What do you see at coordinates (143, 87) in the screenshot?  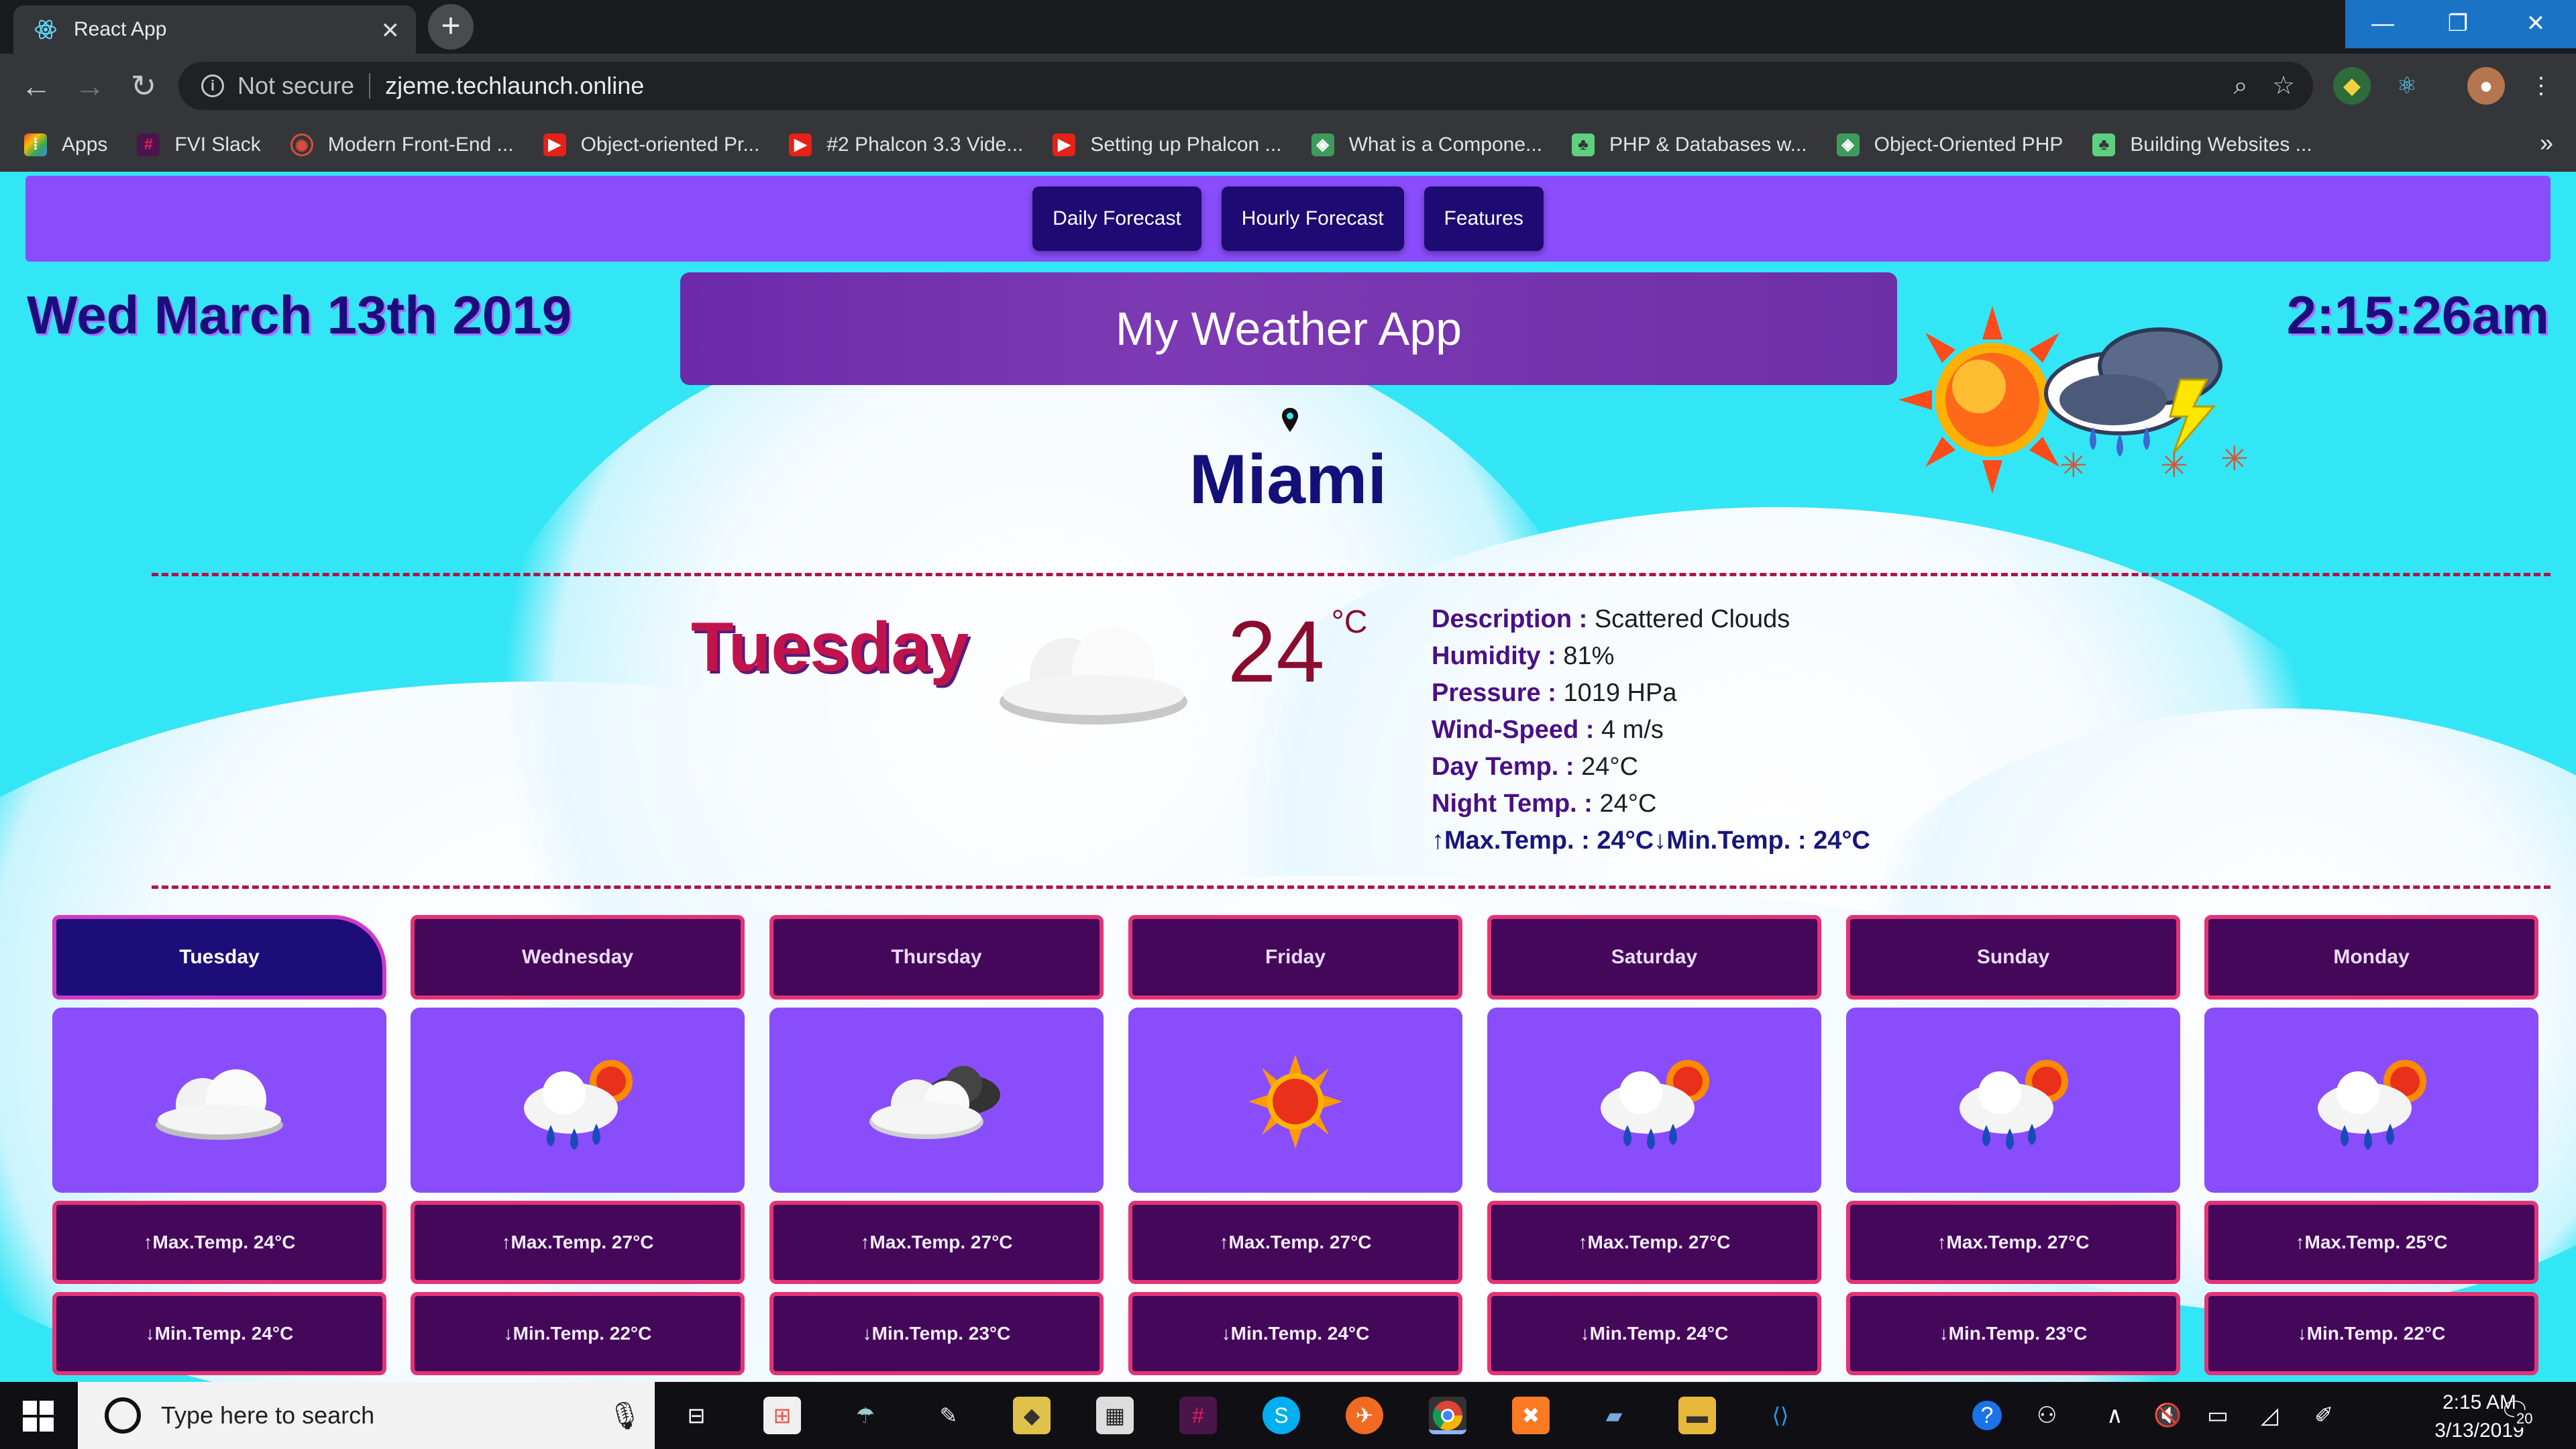 I see `reload-button: ↻` at bounding box center [143, 87].